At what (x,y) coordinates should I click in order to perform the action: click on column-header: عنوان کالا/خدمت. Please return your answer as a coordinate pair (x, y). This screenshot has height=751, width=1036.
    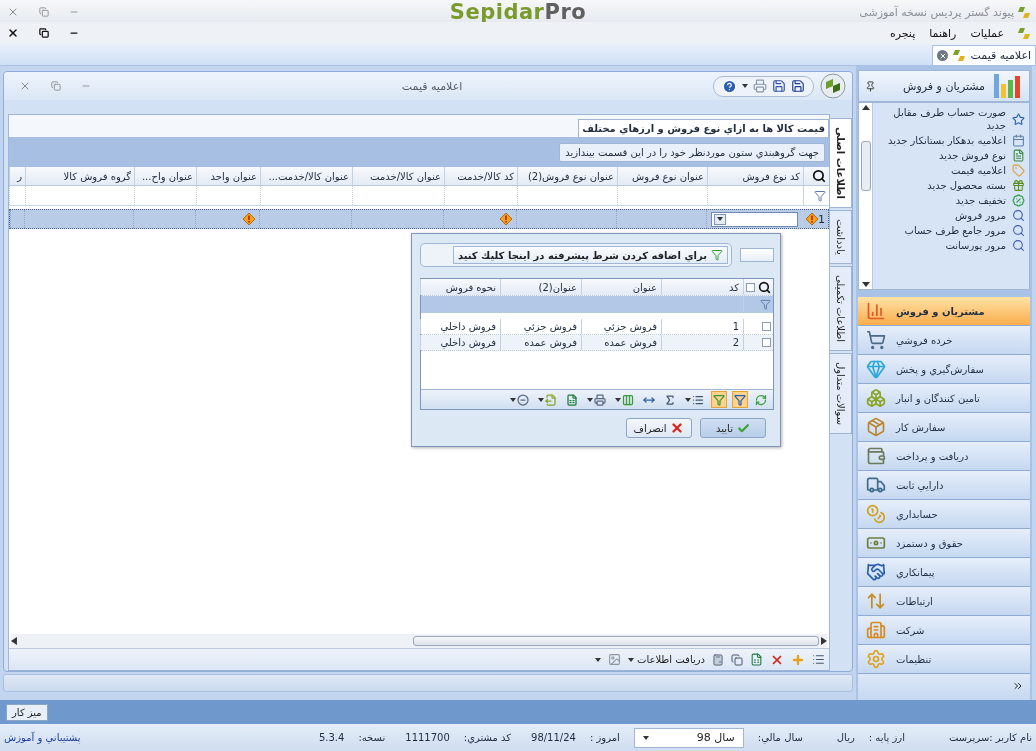
    Looking at the image, I should click on (398, 176).